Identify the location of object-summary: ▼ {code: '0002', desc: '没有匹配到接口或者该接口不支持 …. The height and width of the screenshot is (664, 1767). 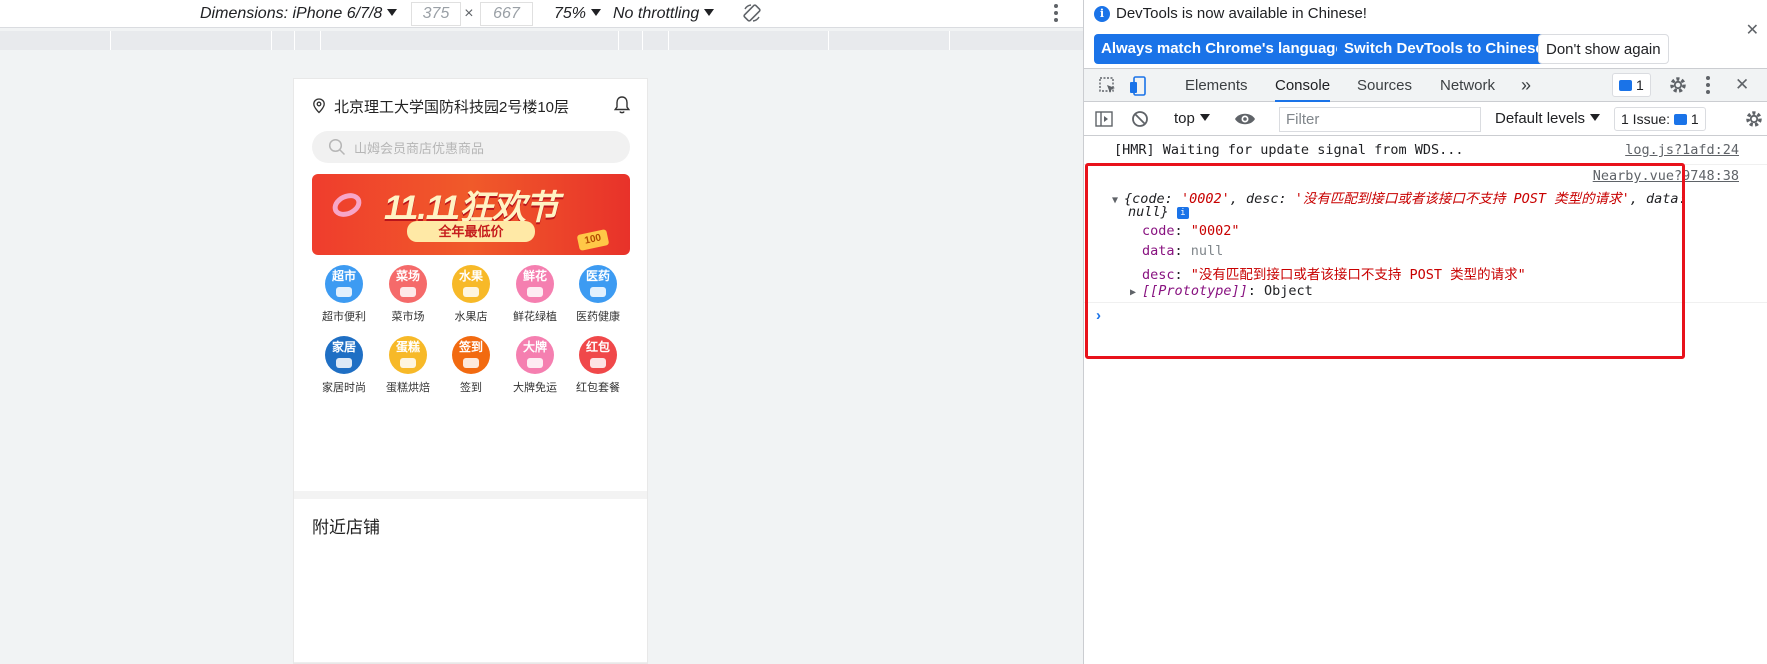
(1399, 197).